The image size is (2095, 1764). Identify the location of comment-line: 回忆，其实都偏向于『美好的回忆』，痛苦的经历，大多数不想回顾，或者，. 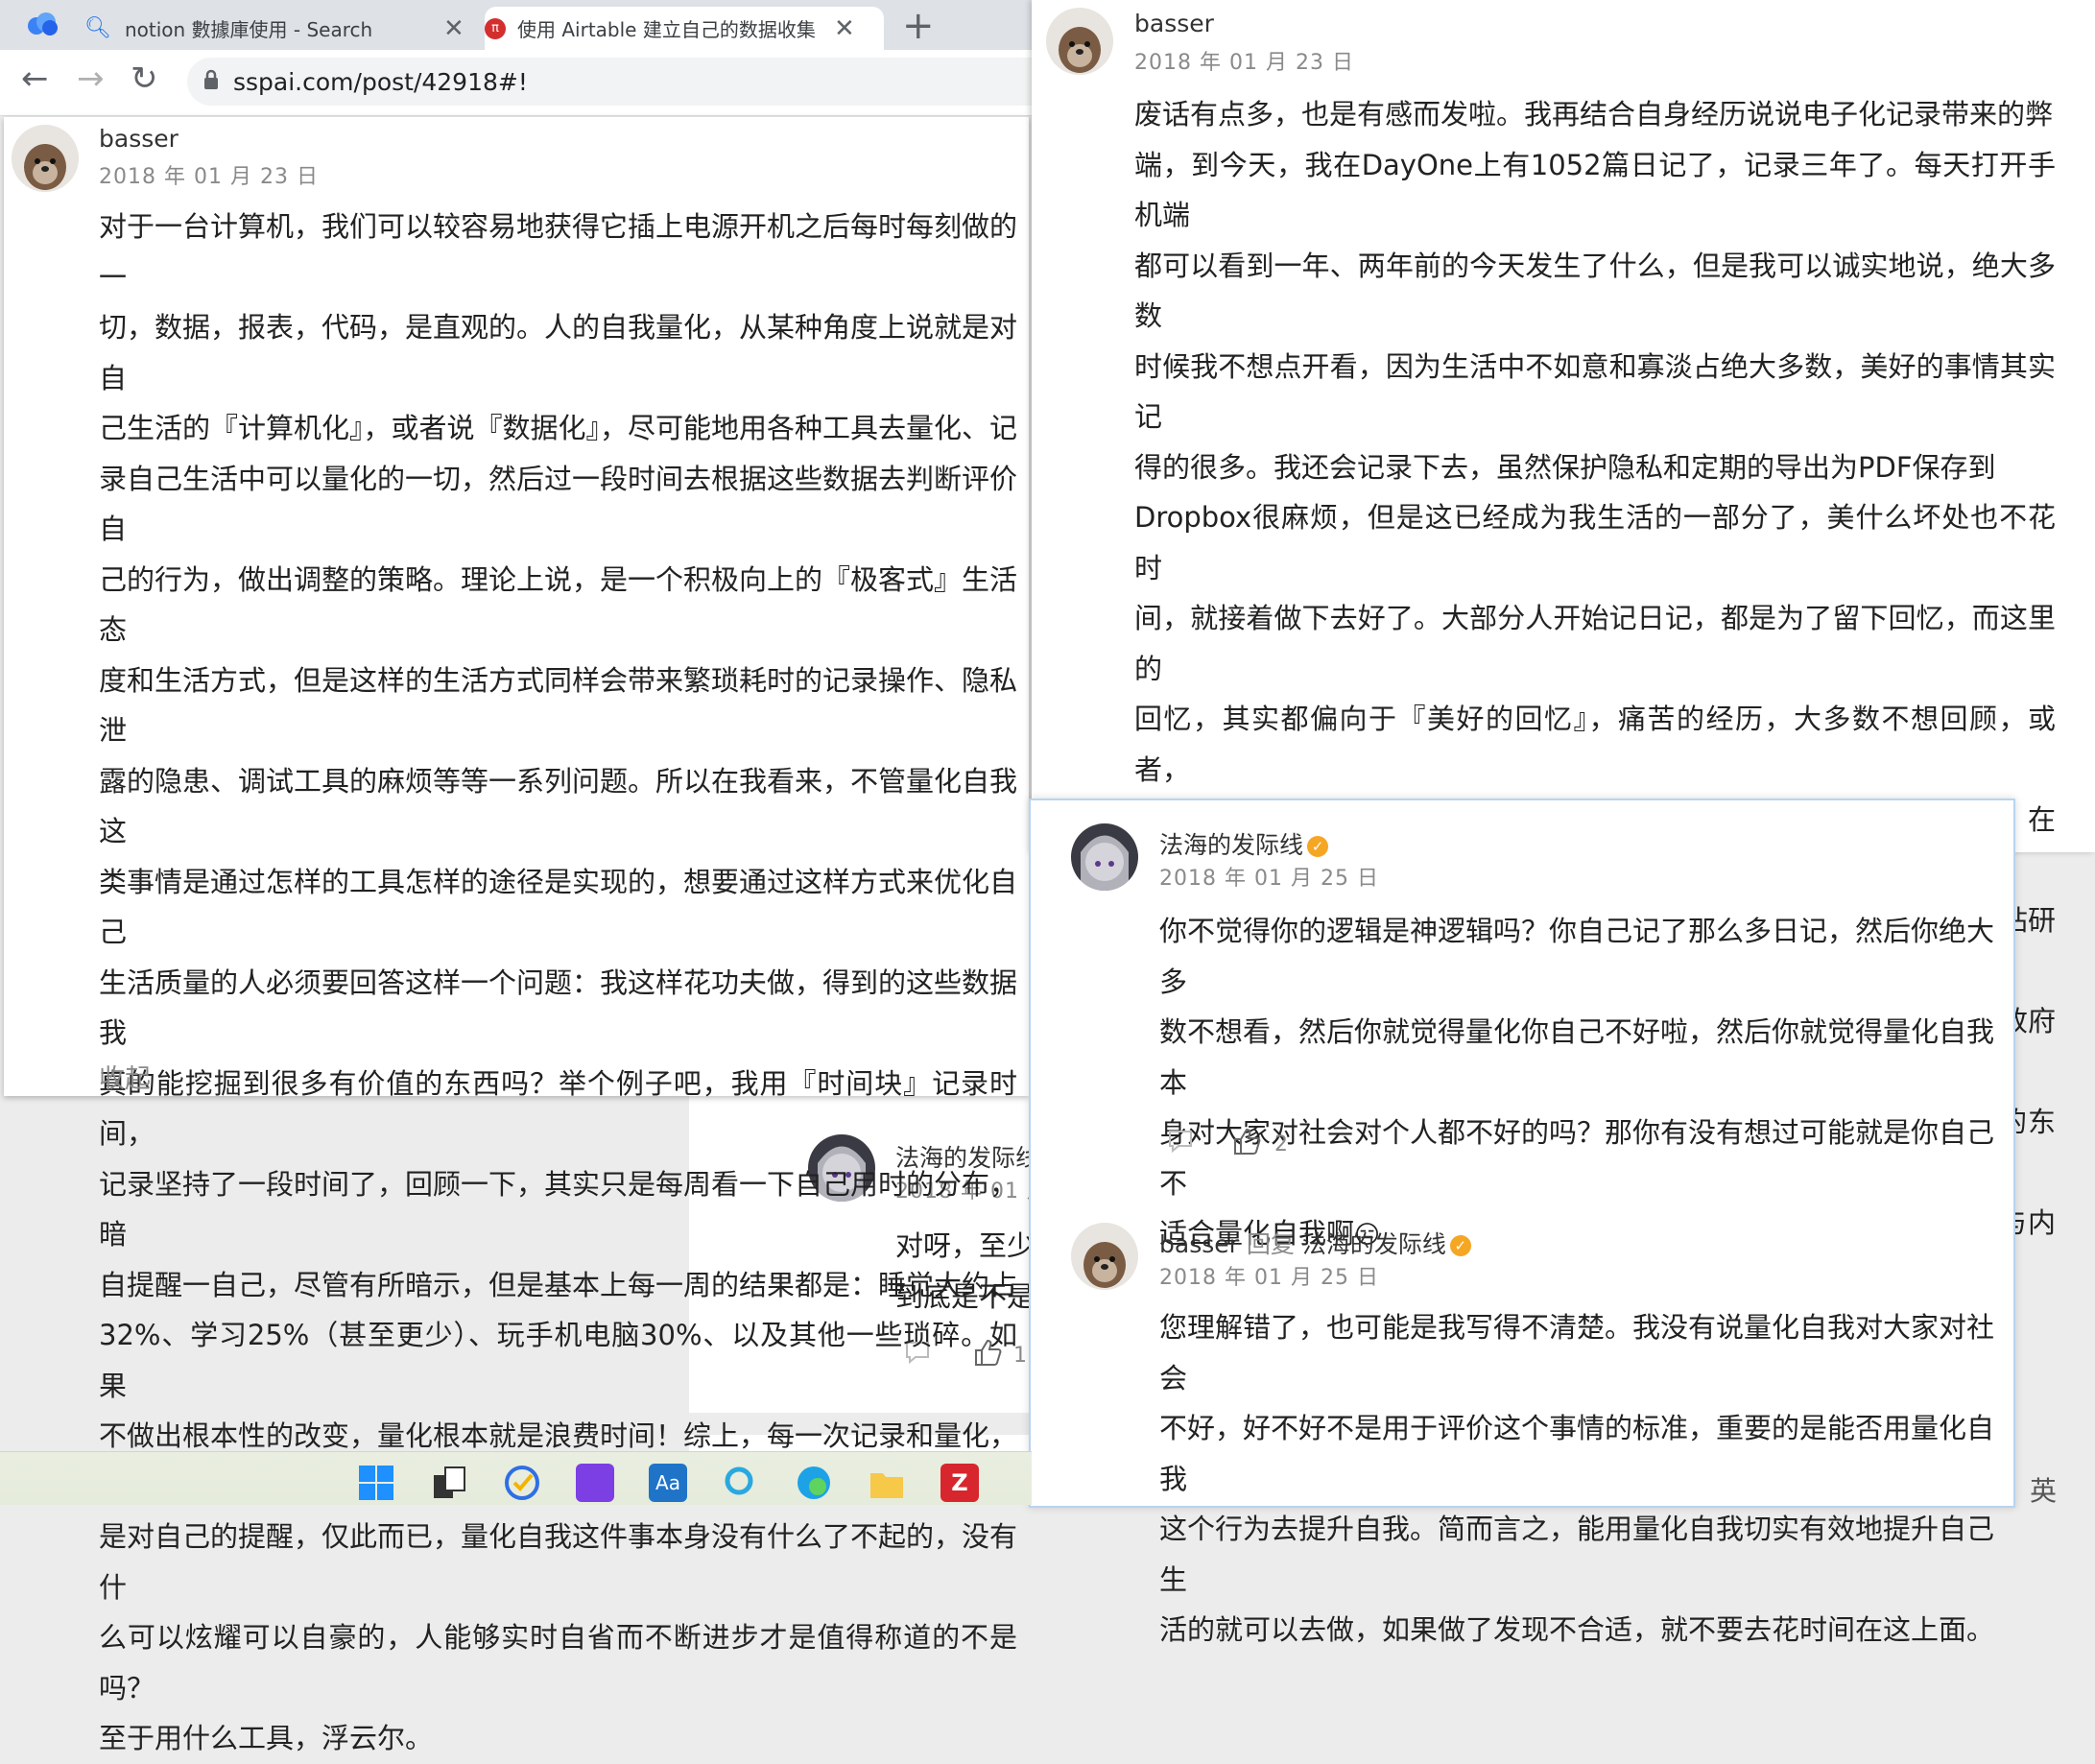
(1595, 744).